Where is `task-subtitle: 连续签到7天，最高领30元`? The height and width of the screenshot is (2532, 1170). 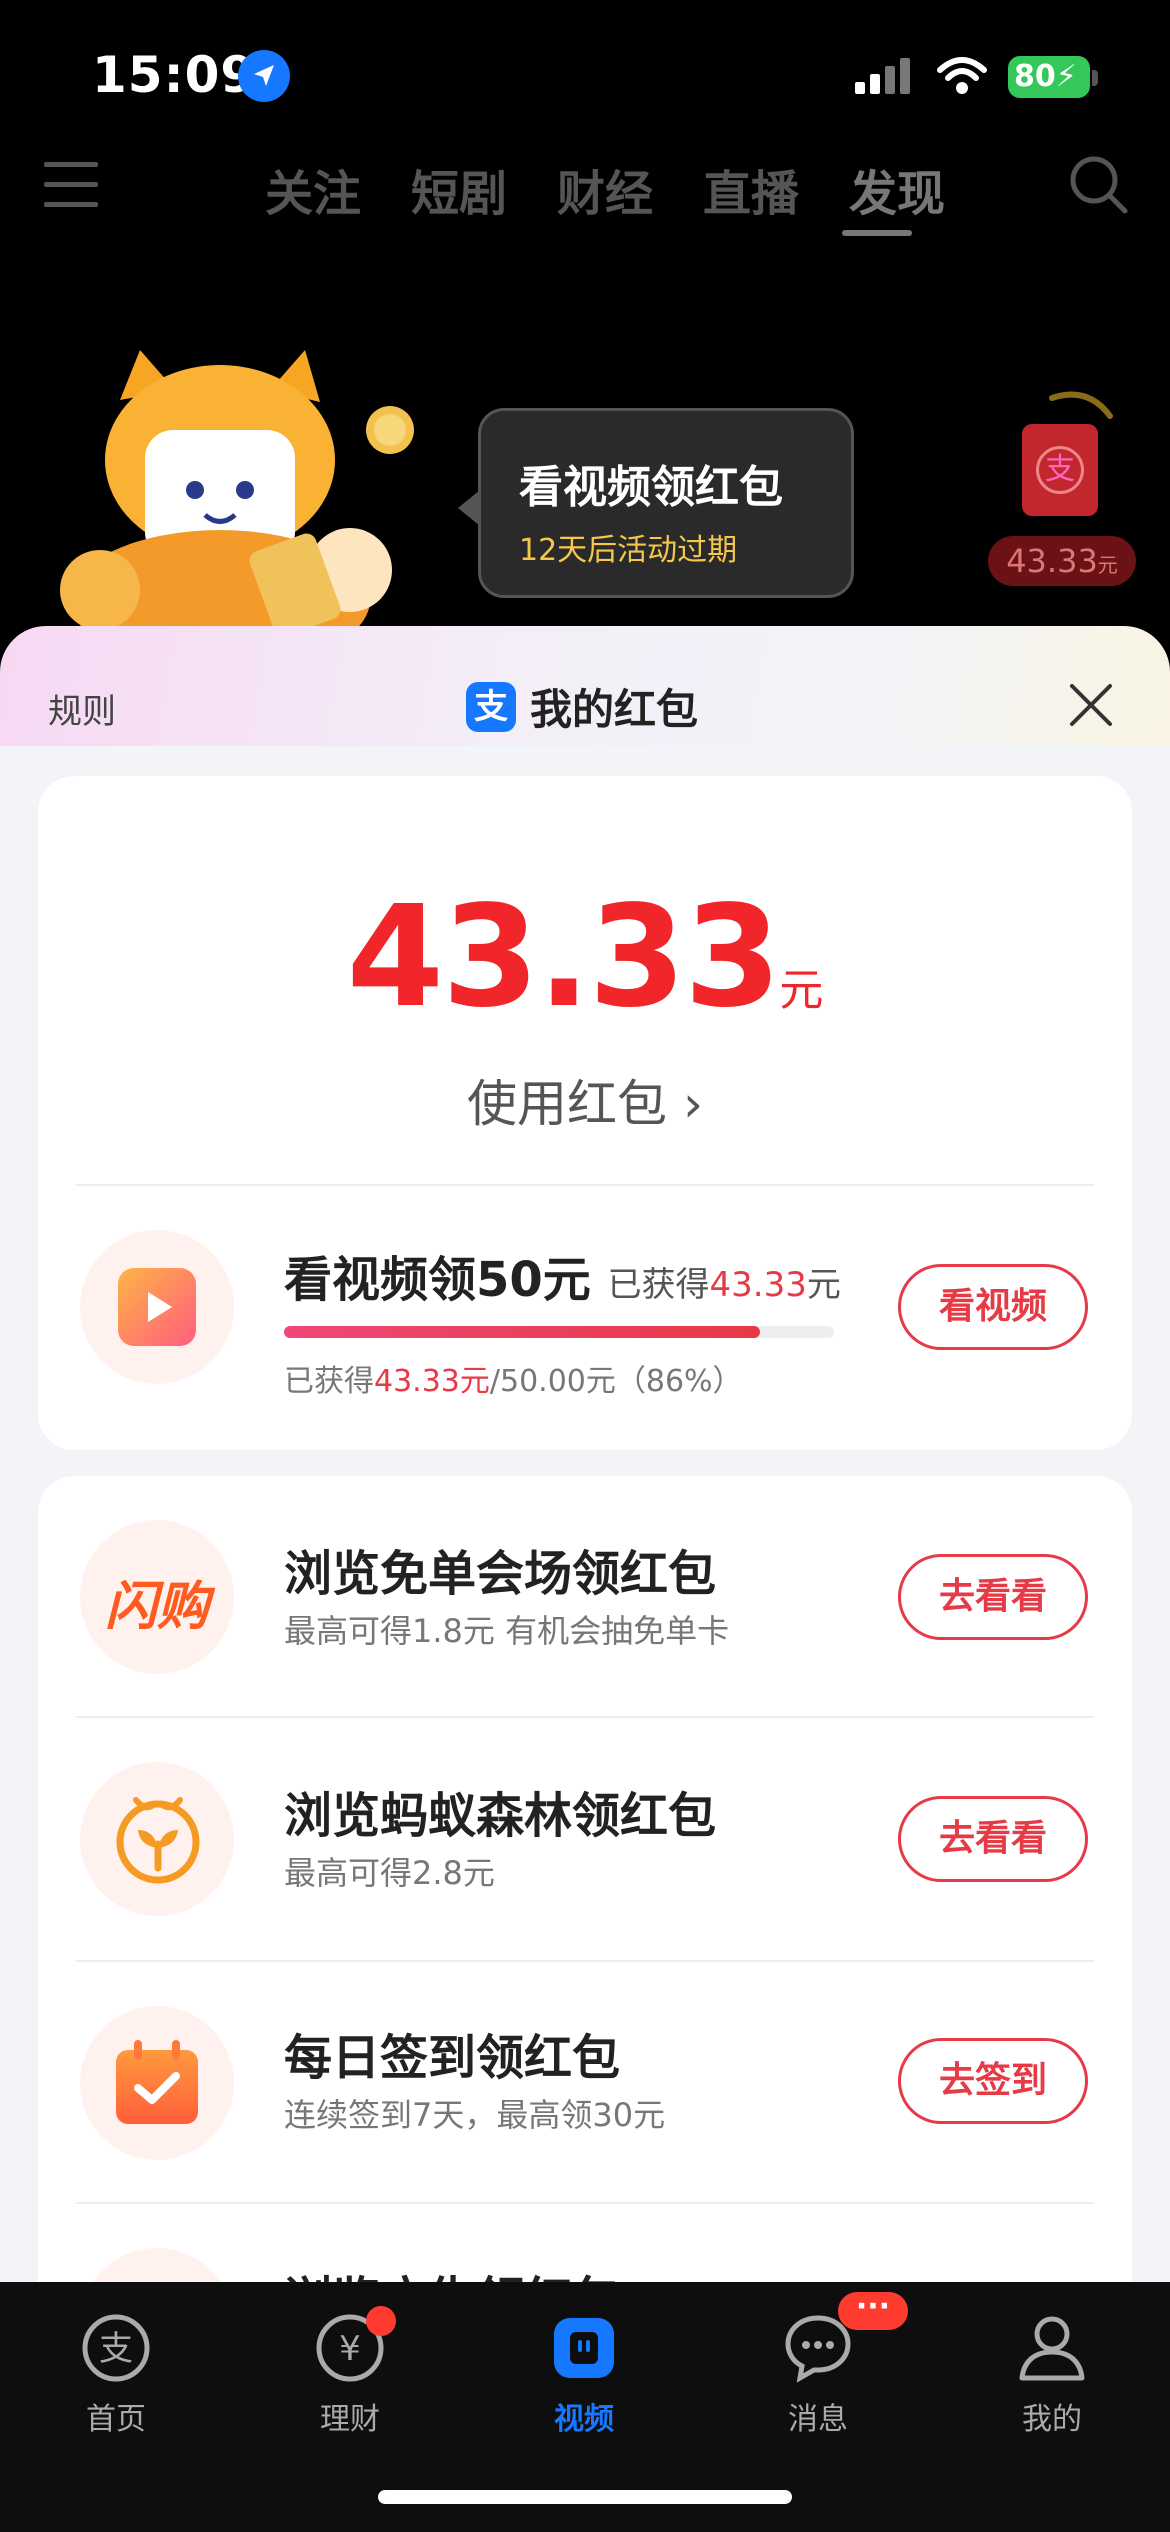
task-subtitle: 连续签到7天，最高领30元 is located at coordinates (475, 2115).